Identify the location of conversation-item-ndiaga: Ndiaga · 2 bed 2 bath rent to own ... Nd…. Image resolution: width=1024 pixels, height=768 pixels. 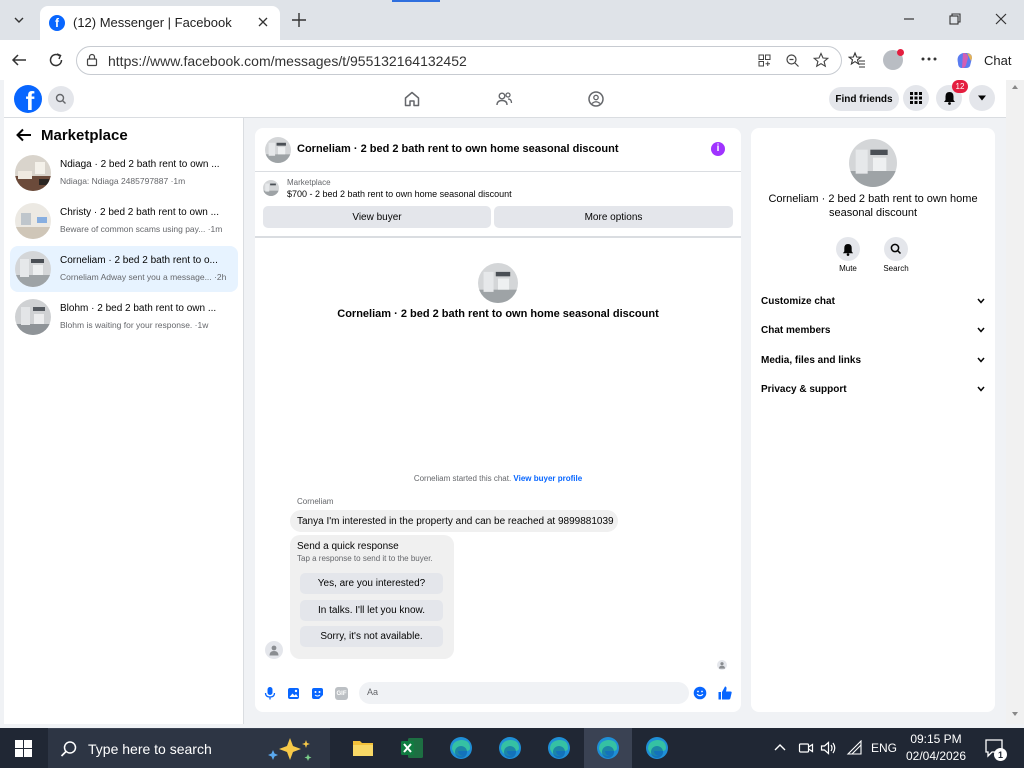
(124, 173).